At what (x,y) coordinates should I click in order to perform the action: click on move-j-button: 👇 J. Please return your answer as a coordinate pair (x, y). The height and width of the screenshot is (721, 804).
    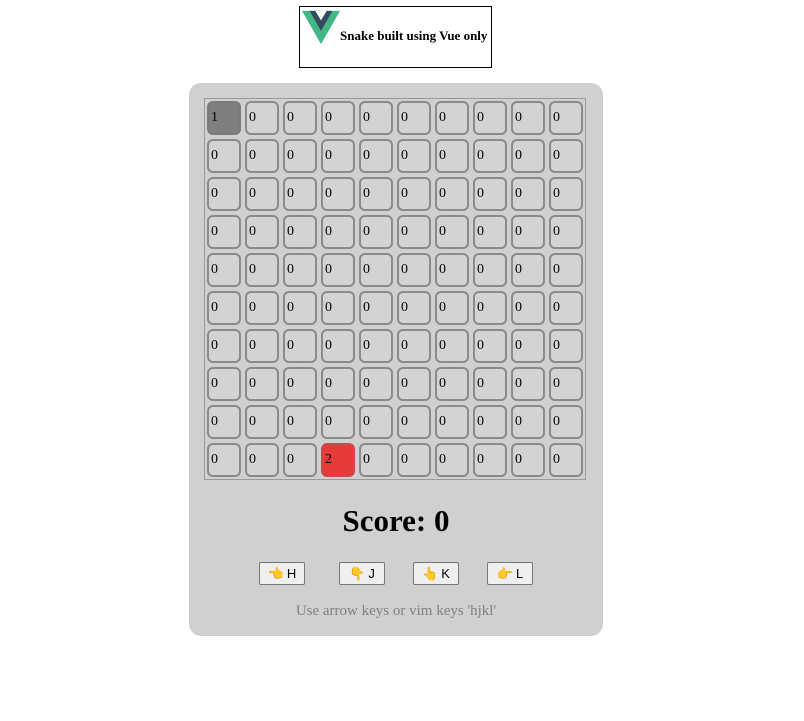
    Looking at the image, I should click on (362, 573).